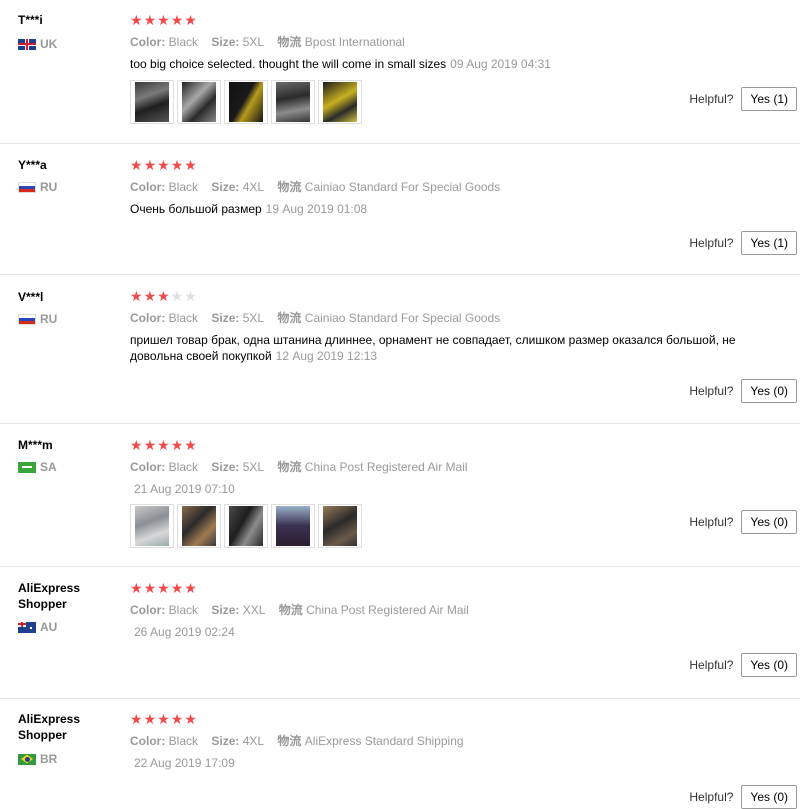 Image resolution: width=800 pixels, height=809 pixels. What do you see at coordinates (190, 296) in the screenshot?
I see `star-empty-icon: ★` at bounding box center [190, 296].